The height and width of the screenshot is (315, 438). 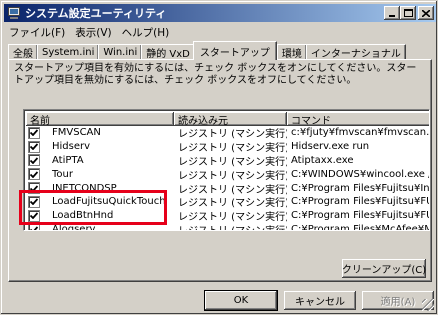 I want to click on close-button, so click(x=426, y=13).